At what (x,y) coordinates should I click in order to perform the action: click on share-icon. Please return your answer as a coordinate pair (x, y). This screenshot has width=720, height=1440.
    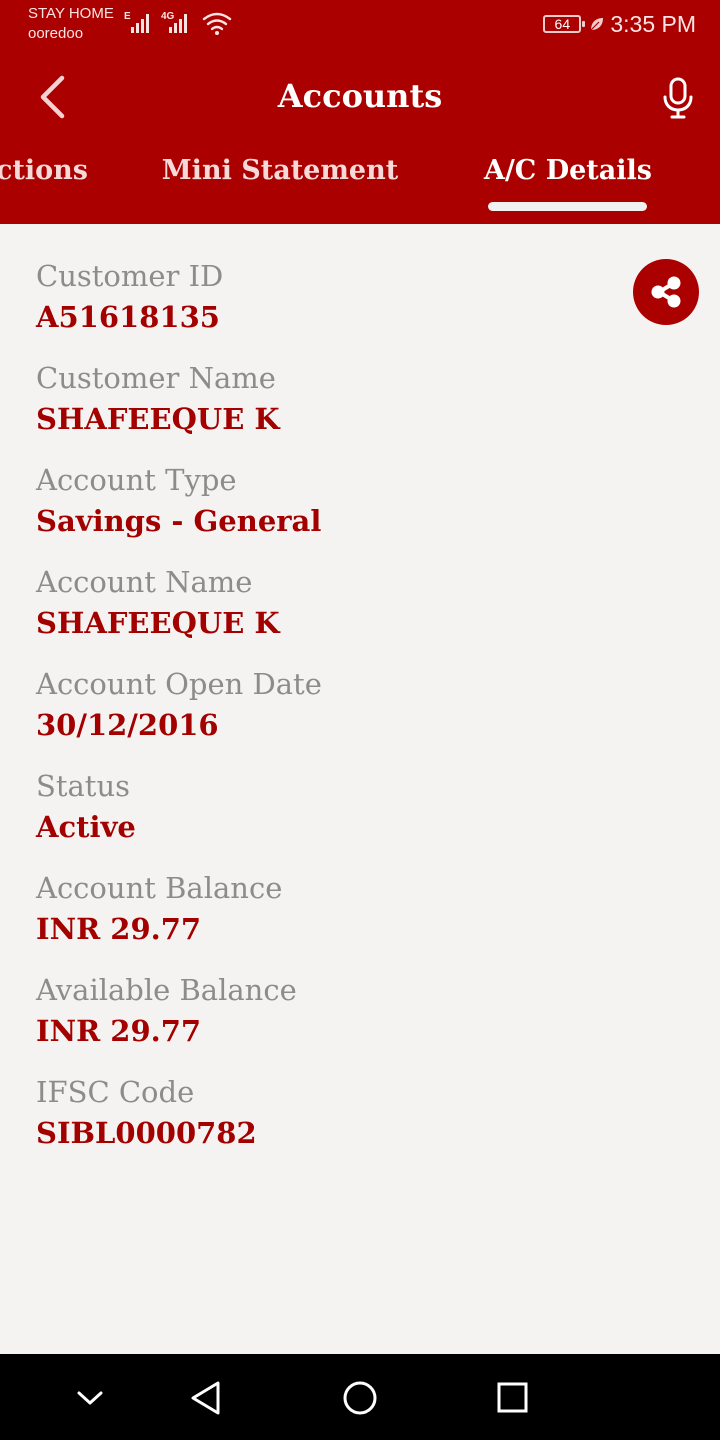
    Looking at the image, I should click on (666, 292).